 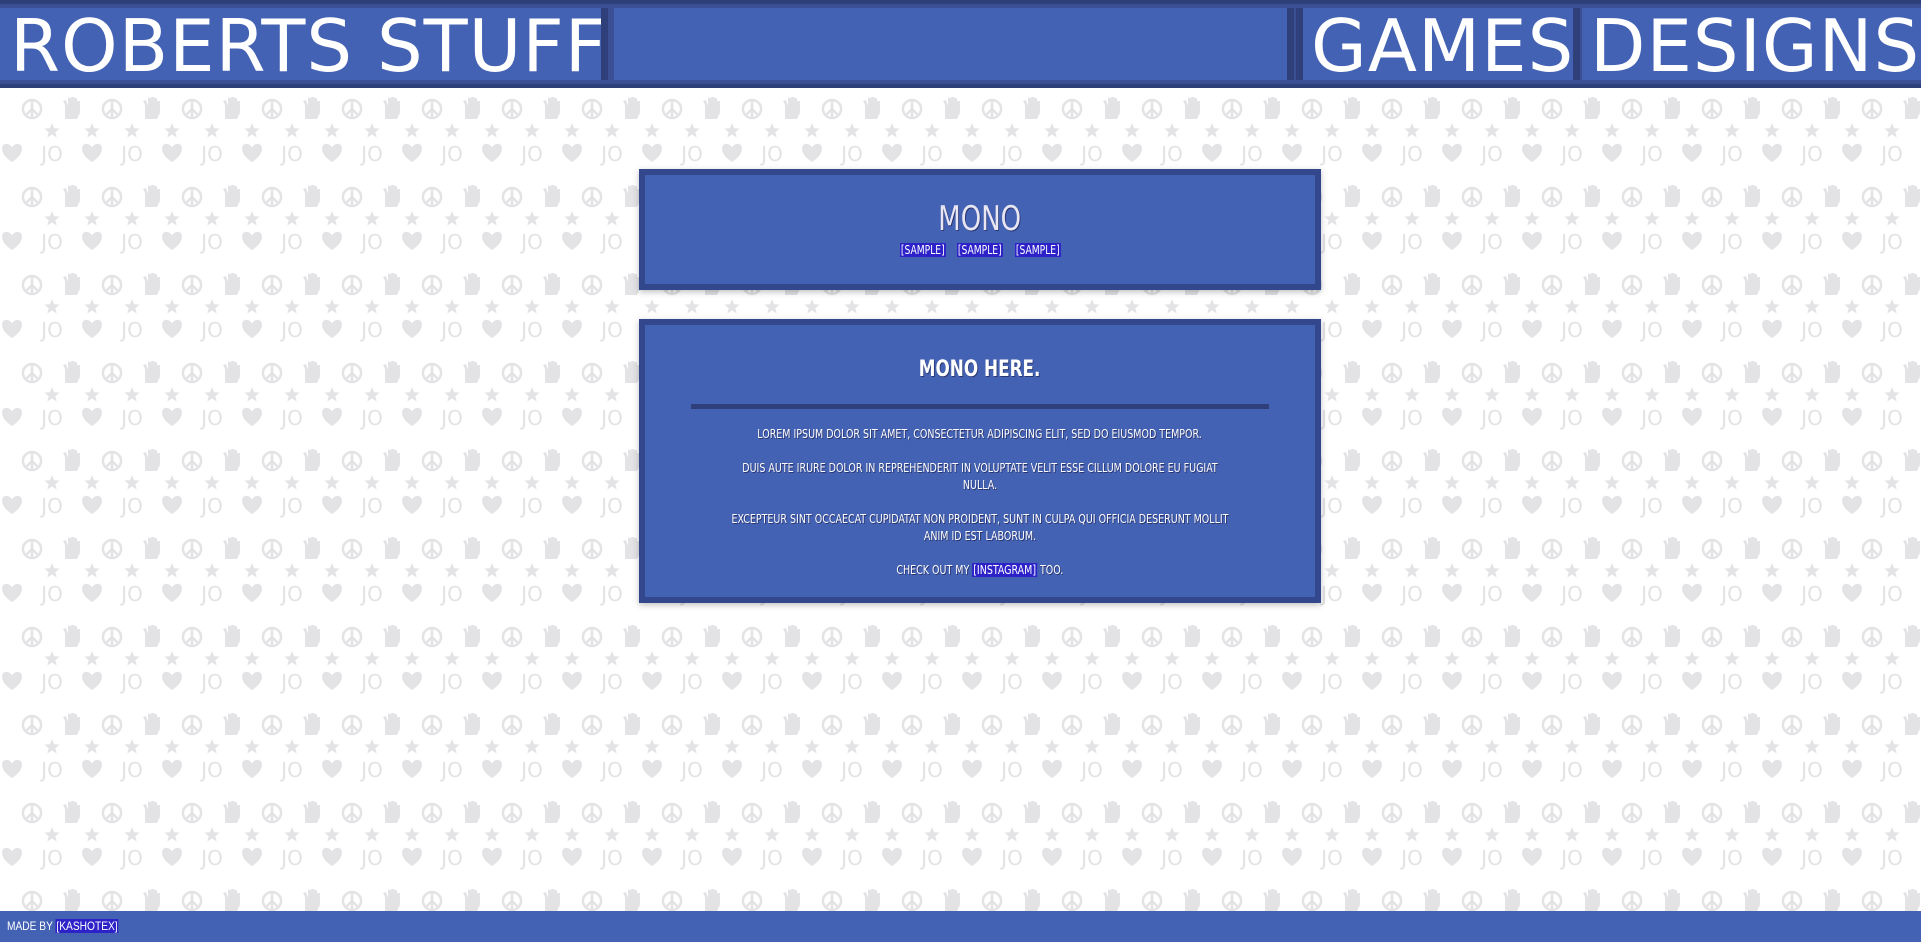 I want to click on site-title: ROBERTS STUFF, so click(x=304, y=44).